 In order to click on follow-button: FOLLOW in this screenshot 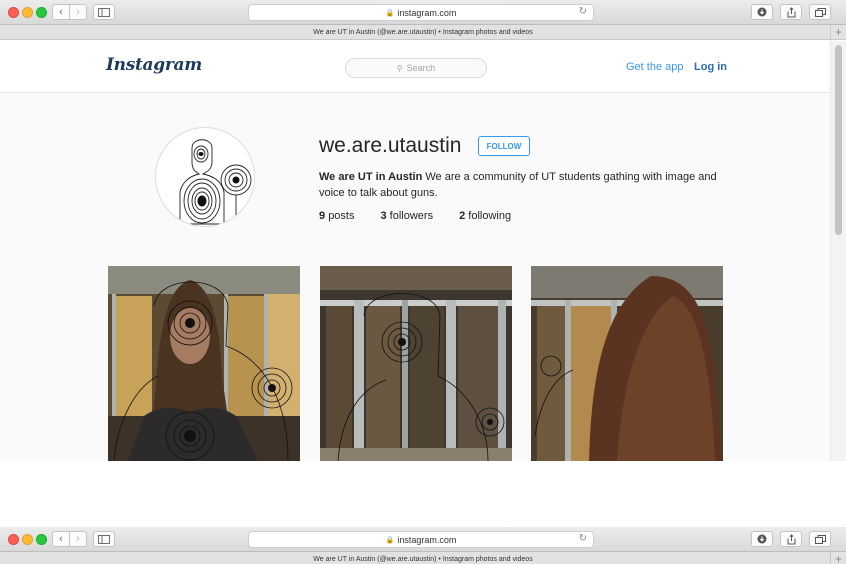, I will do `click(504, 146)`.